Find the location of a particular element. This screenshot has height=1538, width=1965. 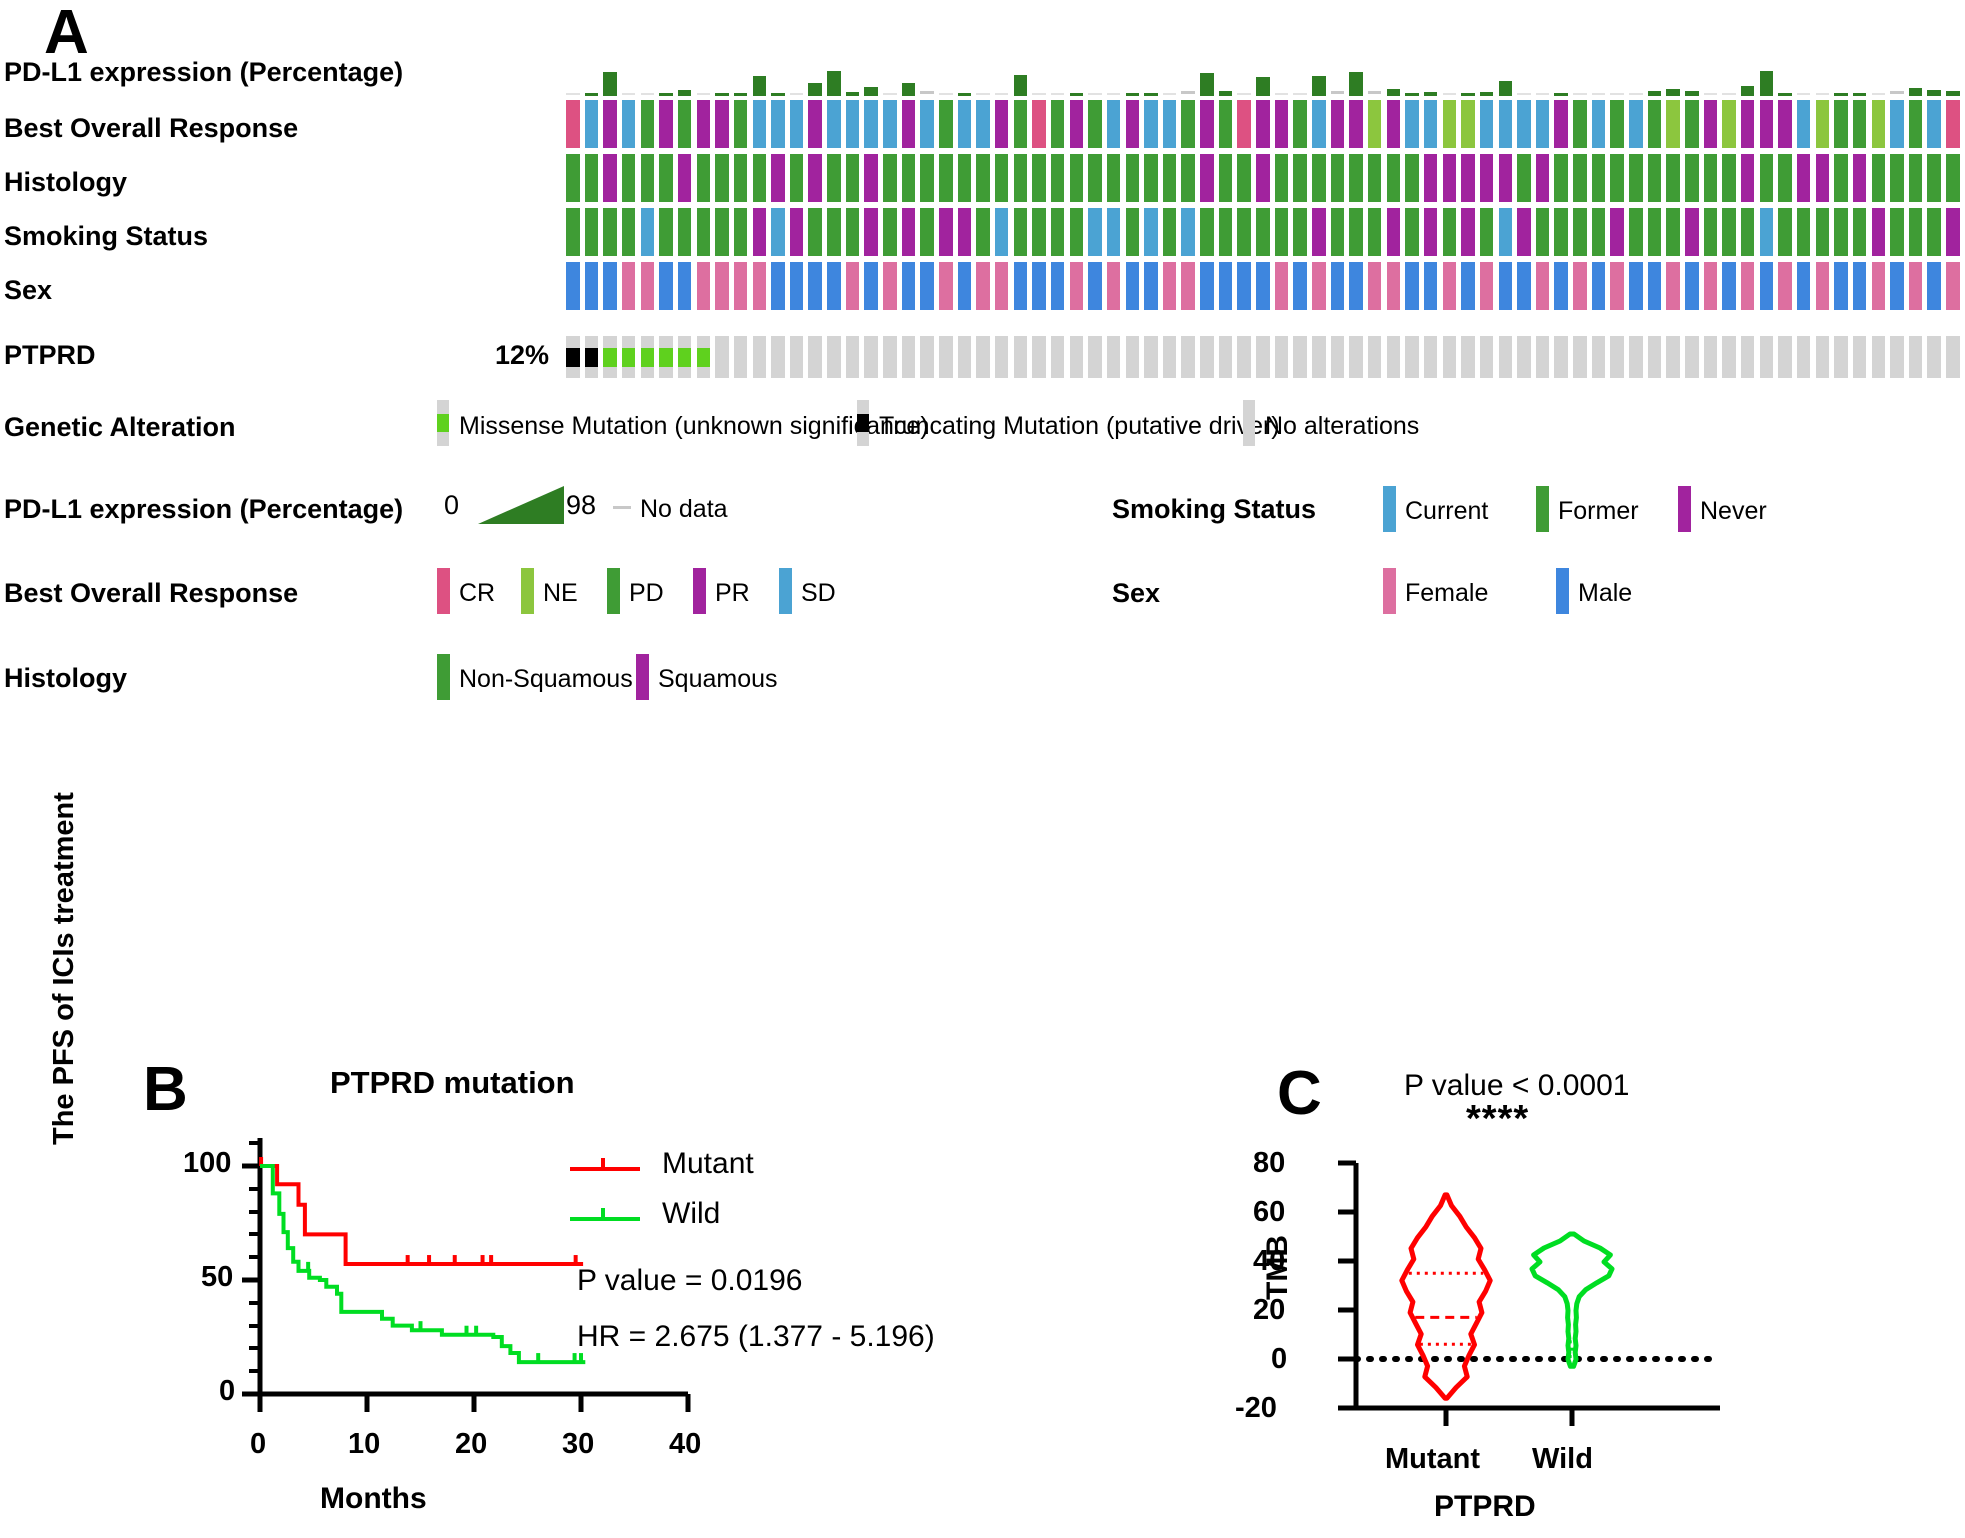

legend-item-label: Non-Squamous is located at coordinates (546, 679).